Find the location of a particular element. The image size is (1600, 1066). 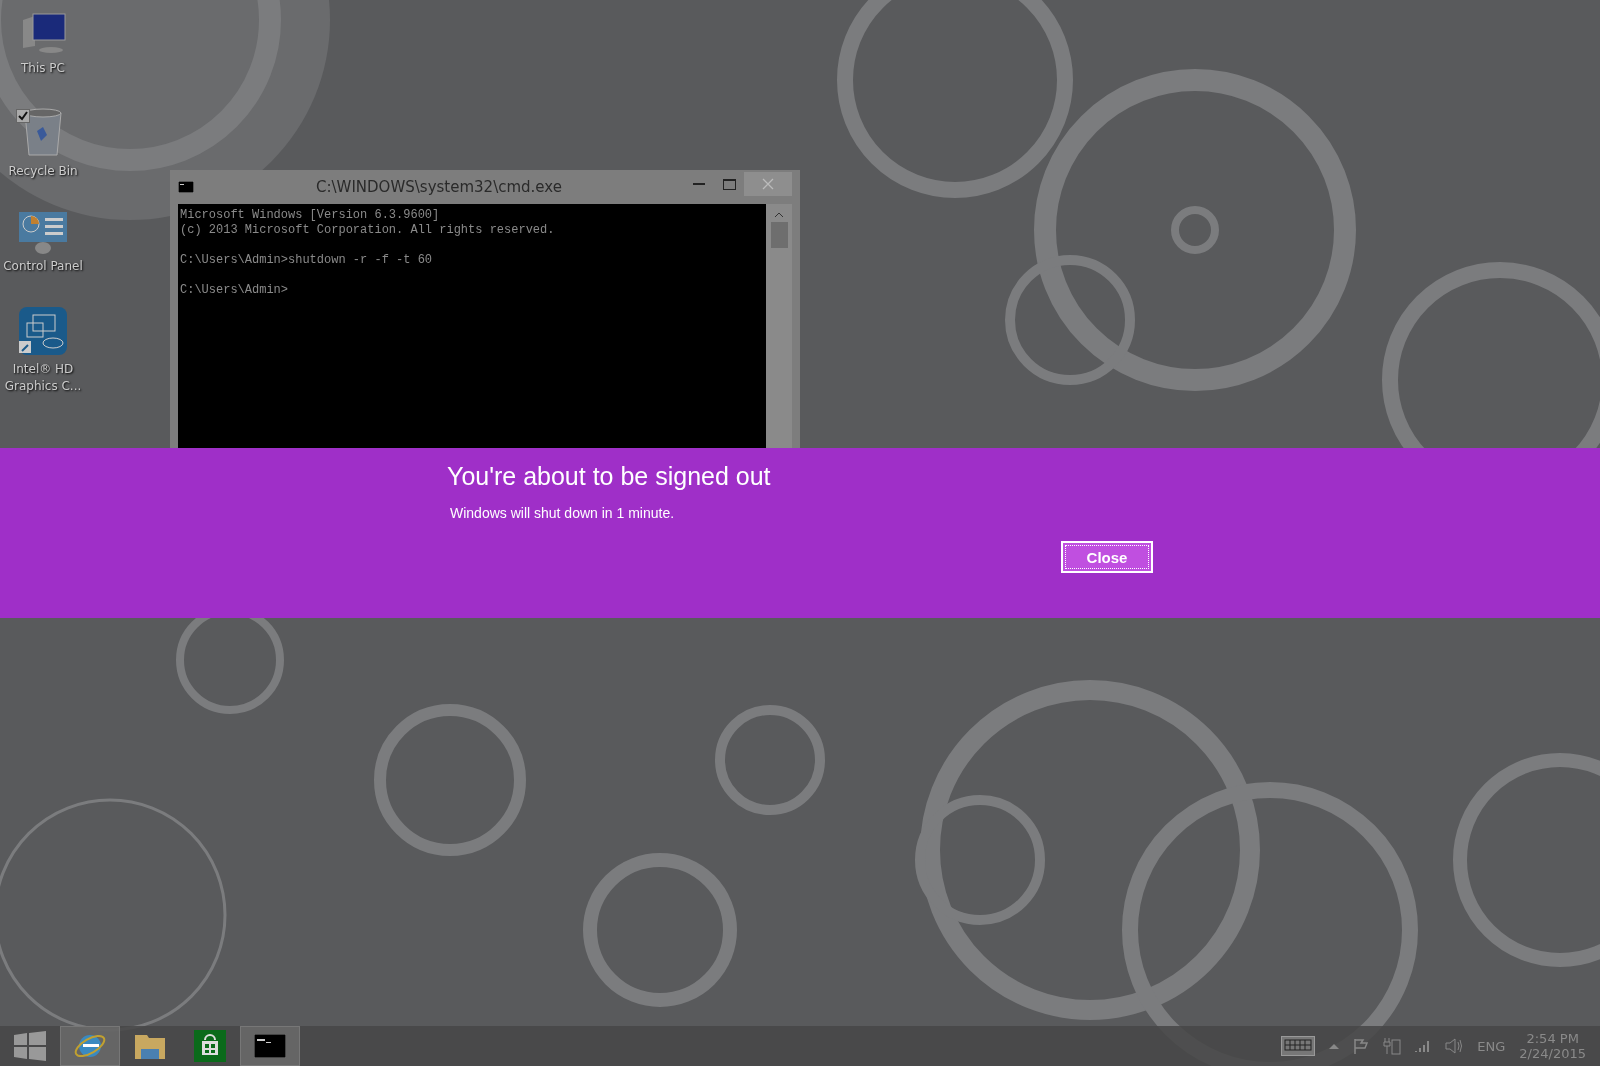

notification-message: Windows will shut down in 1 minute. is located at coordinates (562, 513).